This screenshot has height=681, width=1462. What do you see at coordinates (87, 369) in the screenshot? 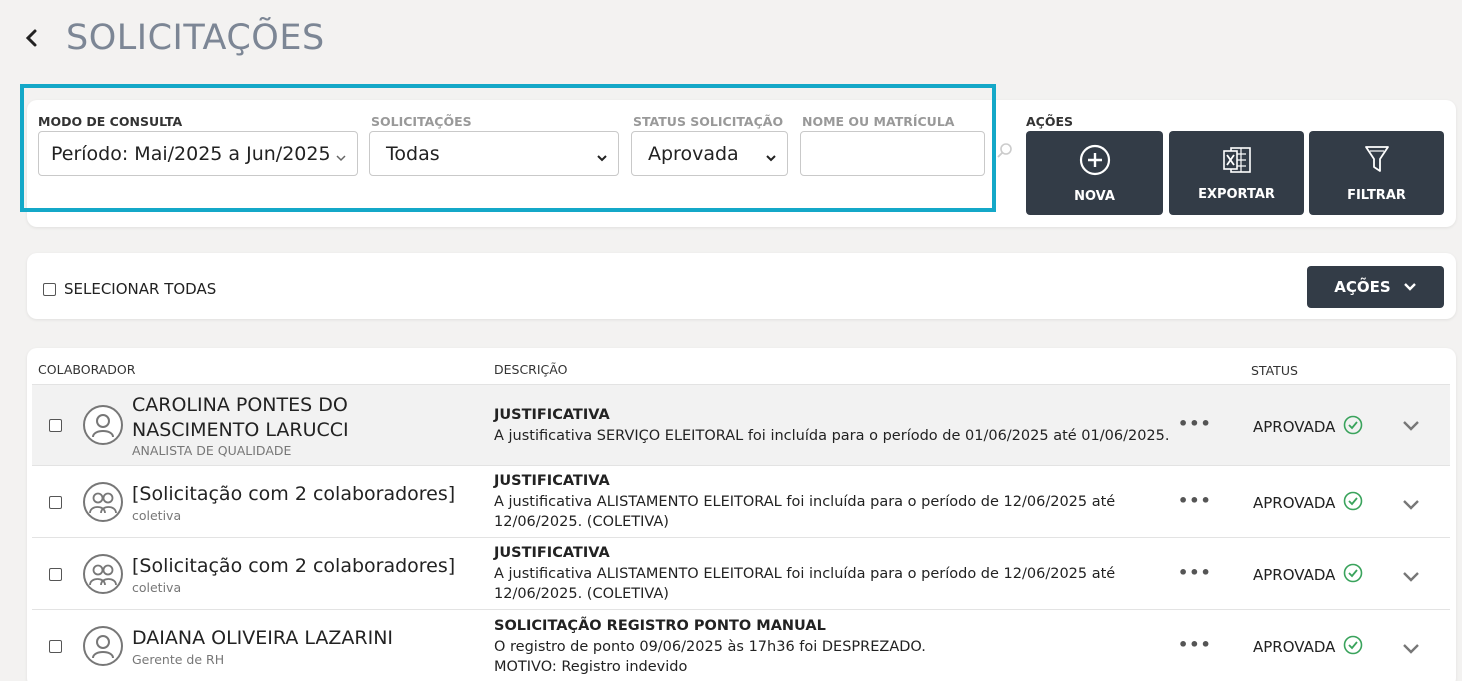
I see `column-header-colaborador: COLABORADOR` at bounding box center [87, 369].